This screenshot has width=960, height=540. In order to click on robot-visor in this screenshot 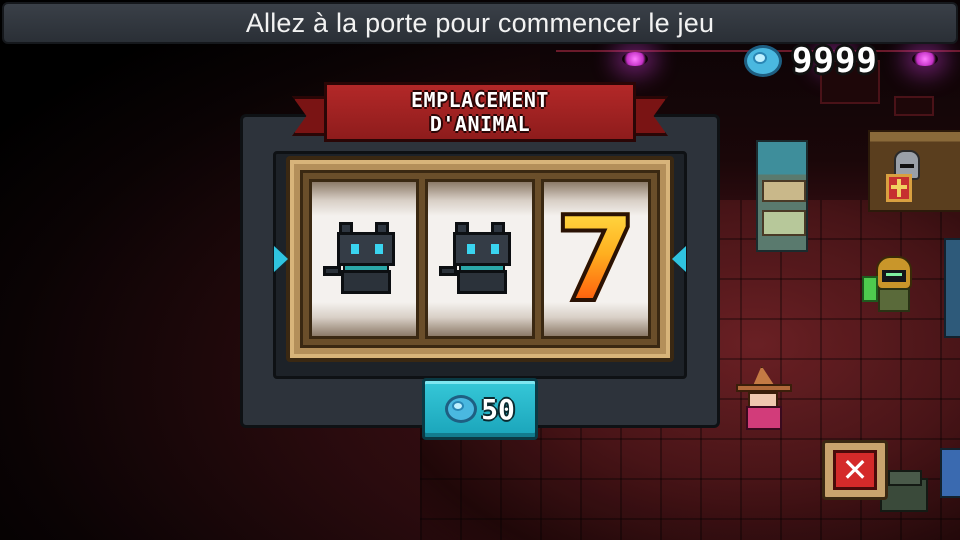, I will do `click(894, 276)`.